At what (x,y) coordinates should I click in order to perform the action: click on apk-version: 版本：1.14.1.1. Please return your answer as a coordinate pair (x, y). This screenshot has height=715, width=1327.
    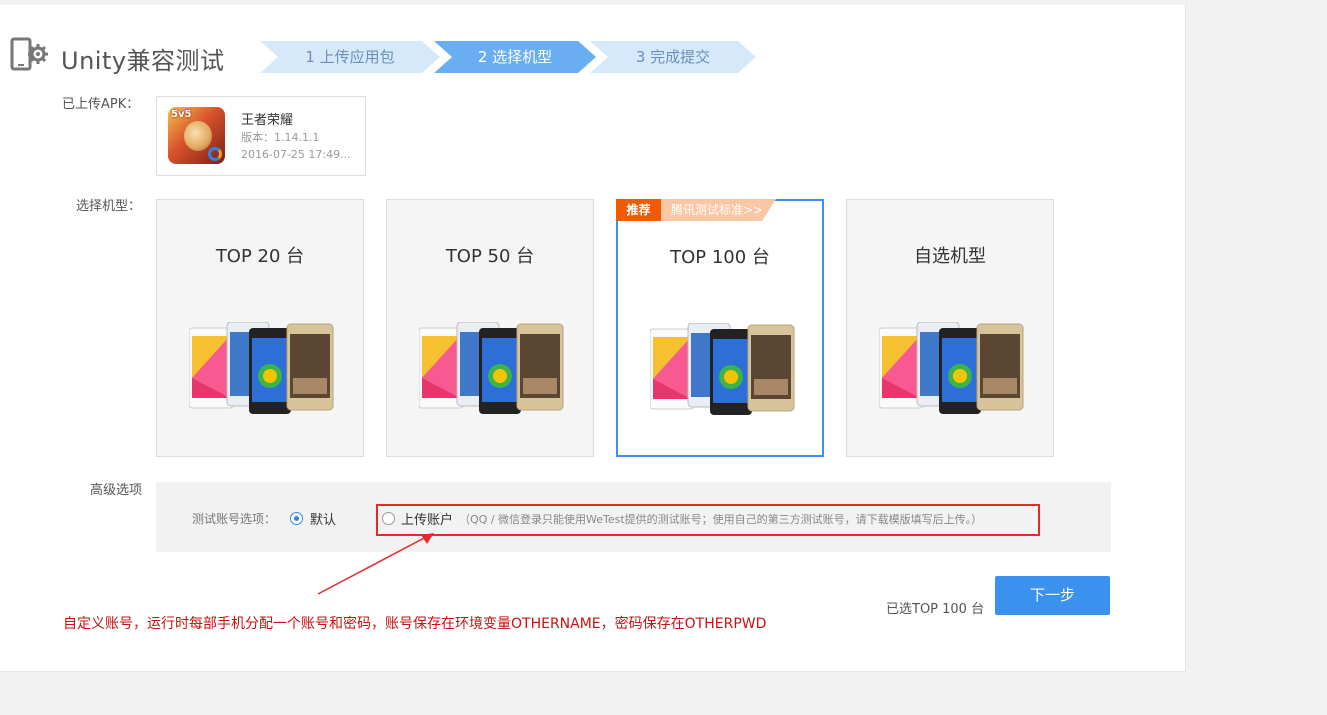
    Looking at the image, I should click on (280, 137).